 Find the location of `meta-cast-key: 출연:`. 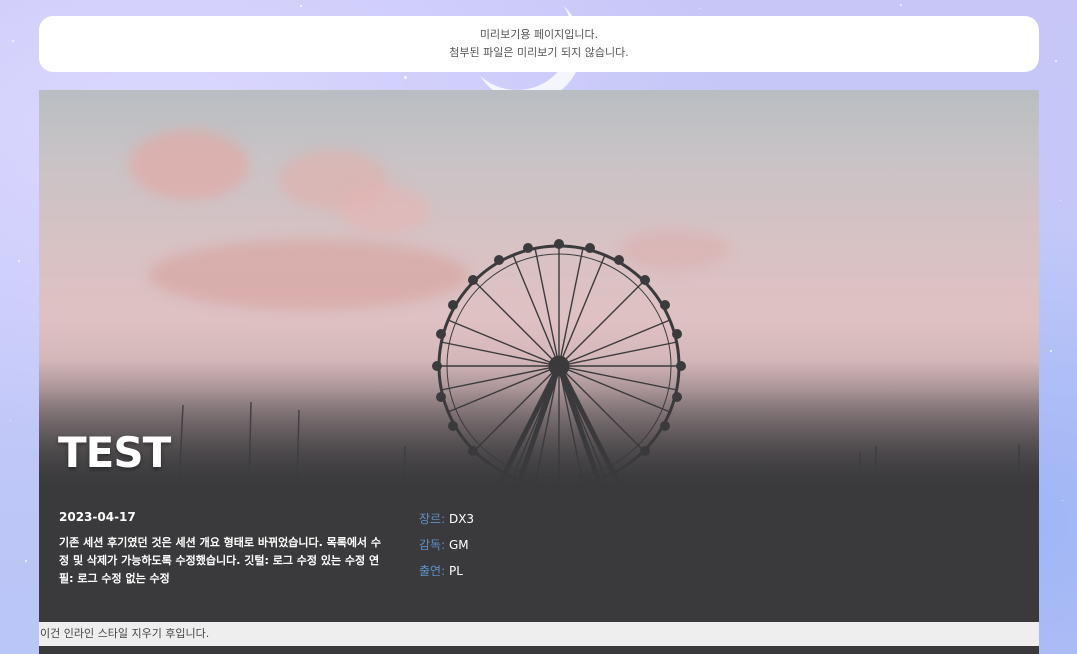

meta-cast-key: 출연: is located at coordinates (432, 571).